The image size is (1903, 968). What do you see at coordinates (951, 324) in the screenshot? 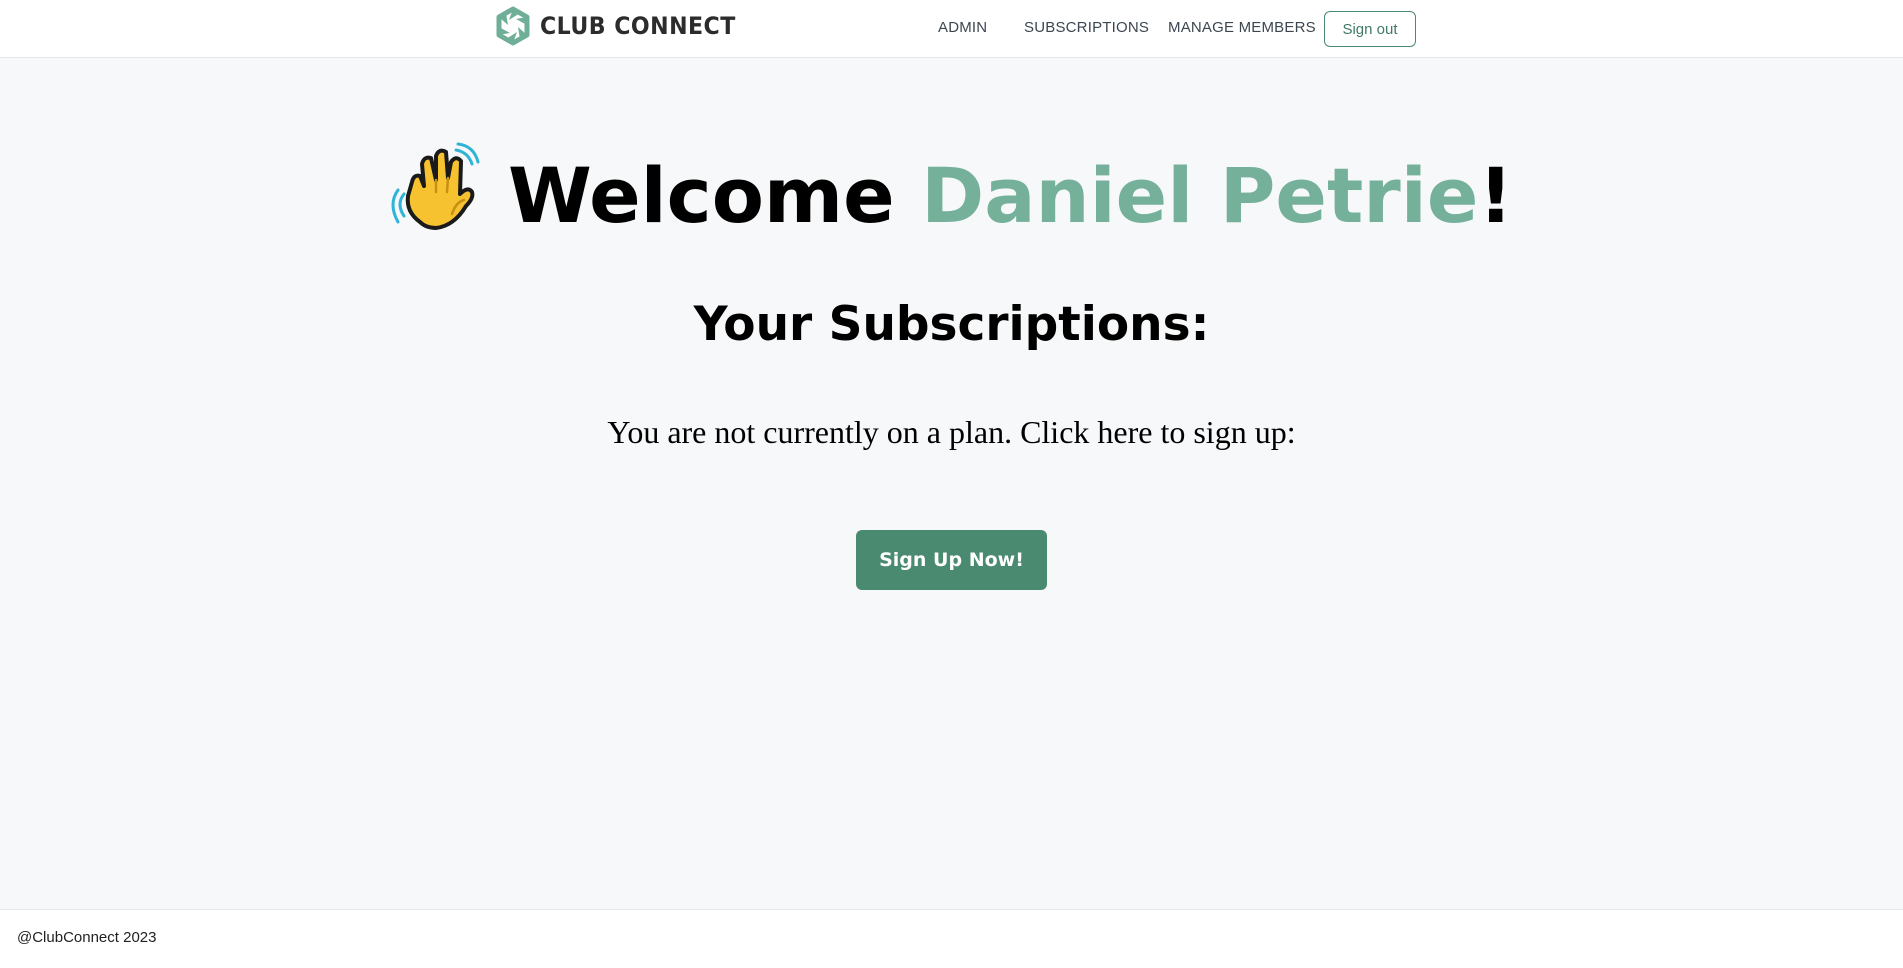
I see `subscriptions-title: Your Subscriptions:` at bounding box center [951, 324].